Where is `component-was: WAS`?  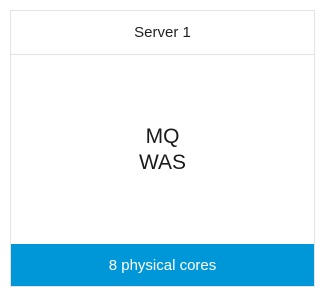
component-was: WAS is located at coordinates (162, 162).